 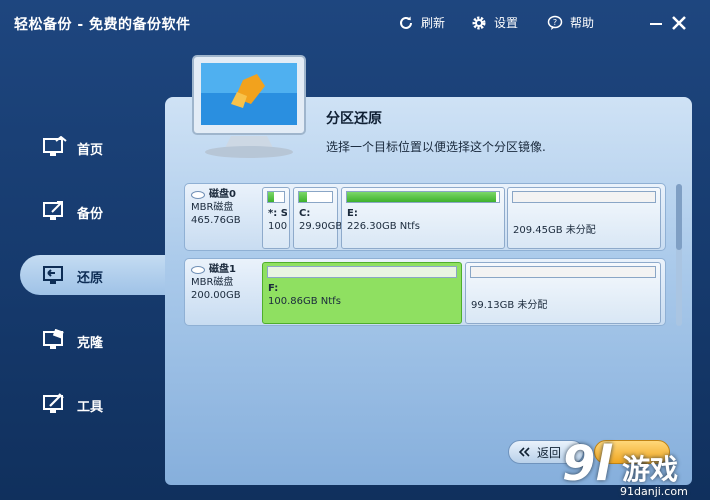 I want to click on partition-info: 29.90GB, so click(x=321, y=226).